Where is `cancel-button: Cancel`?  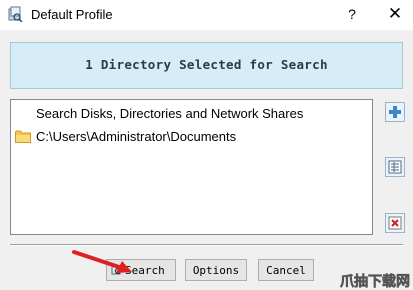
cancel-button: Cancel is located at coordinates (286, 270).